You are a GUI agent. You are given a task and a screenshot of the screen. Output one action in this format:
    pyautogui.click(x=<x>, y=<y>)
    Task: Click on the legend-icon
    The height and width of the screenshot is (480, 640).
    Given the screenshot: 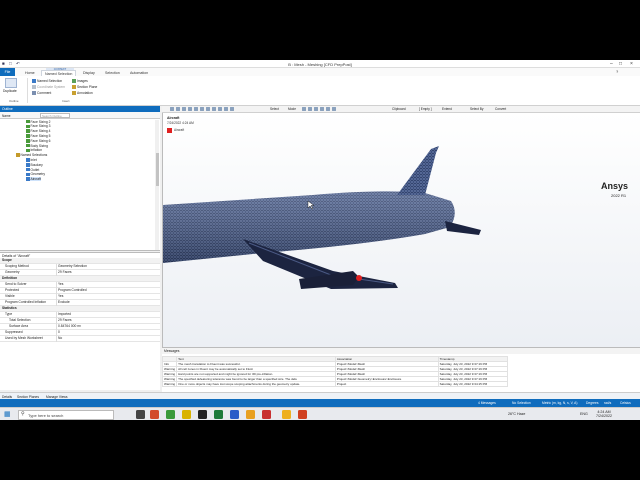 What is the action you would take?
    pyautogui.click(x=232, y=109)
    